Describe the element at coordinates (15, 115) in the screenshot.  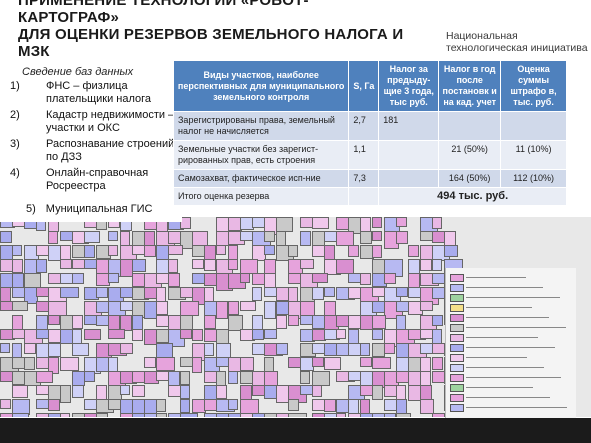
I see `item-number: 2)` at that location.